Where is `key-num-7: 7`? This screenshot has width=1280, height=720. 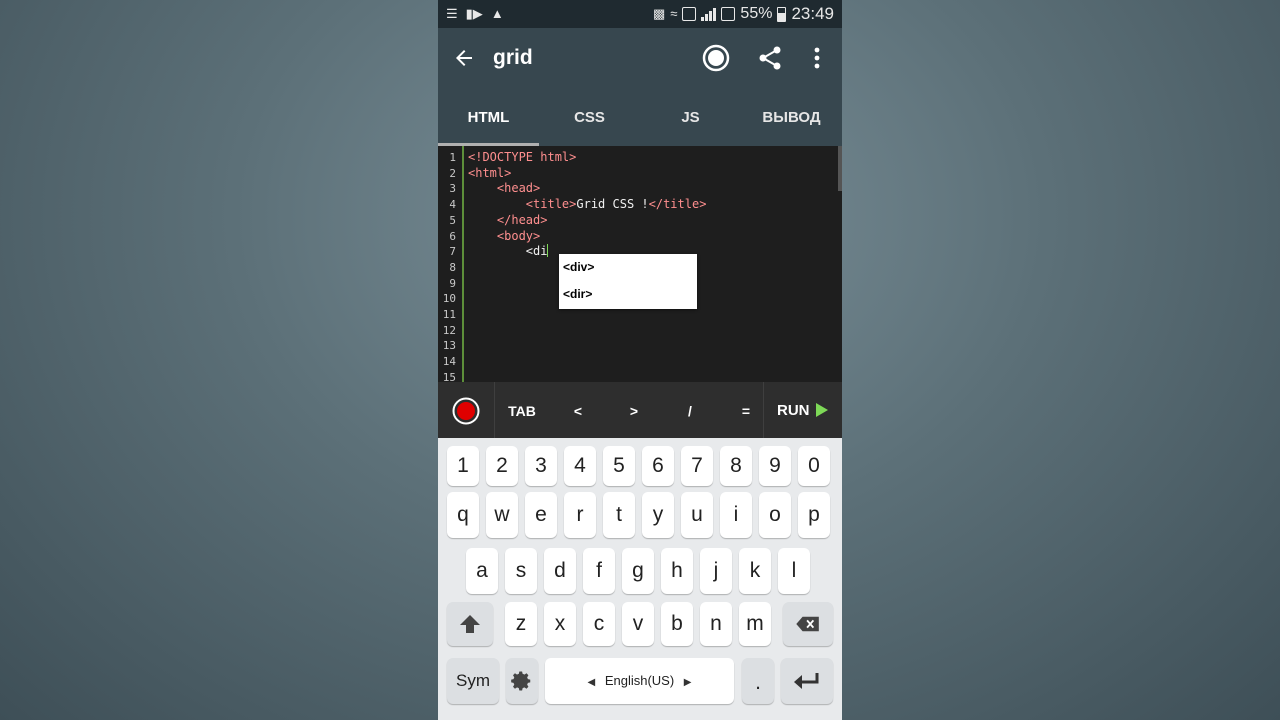
key-num-7: 7 is located at coordinates (697, 466).